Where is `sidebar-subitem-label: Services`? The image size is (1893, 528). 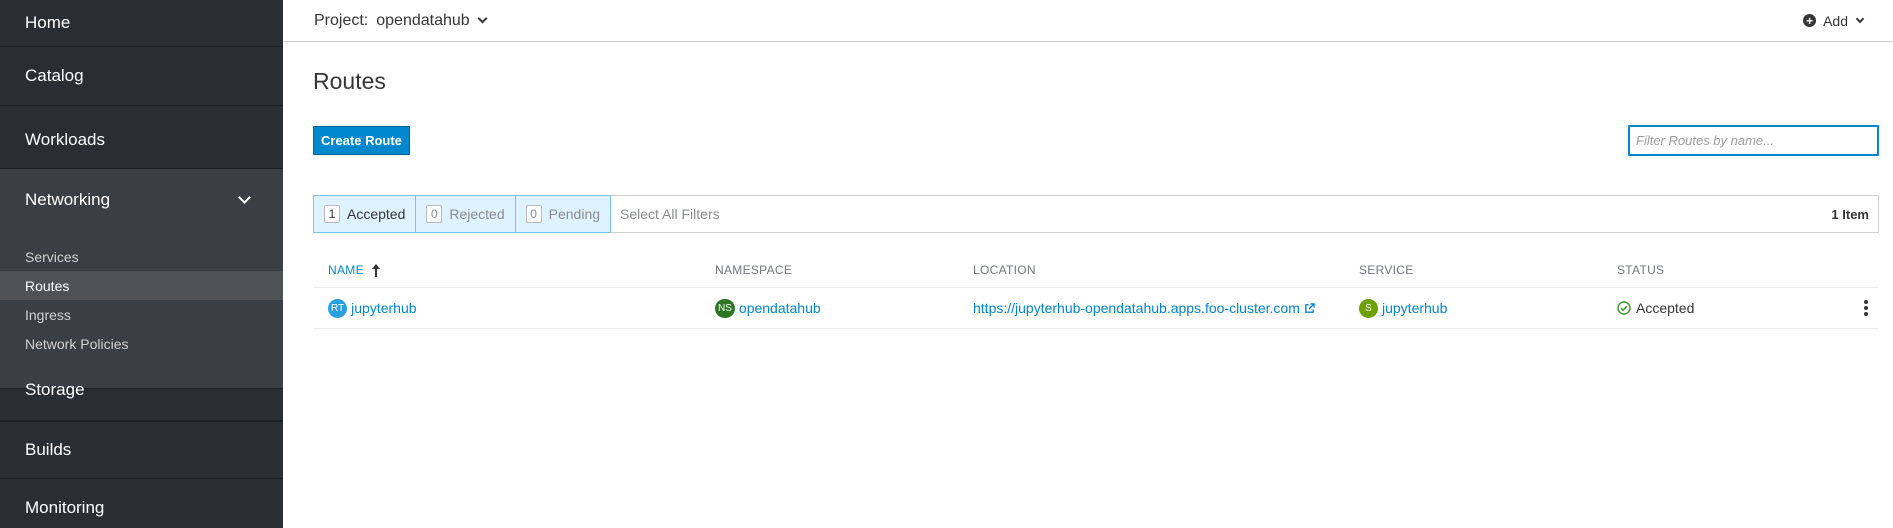 sidebar-subitem-label: Services is located at coordinates (52, 256).